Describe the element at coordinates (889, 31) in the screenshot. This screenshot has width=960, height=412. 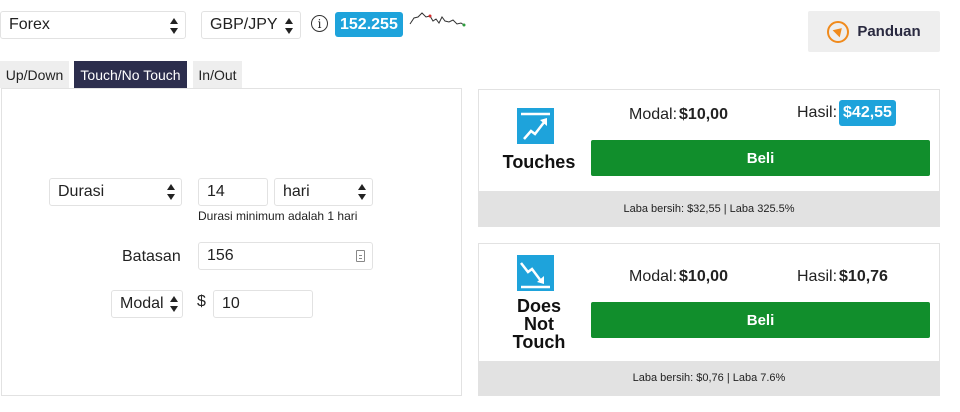
I see `guide-button-label: Panduan` at that location.